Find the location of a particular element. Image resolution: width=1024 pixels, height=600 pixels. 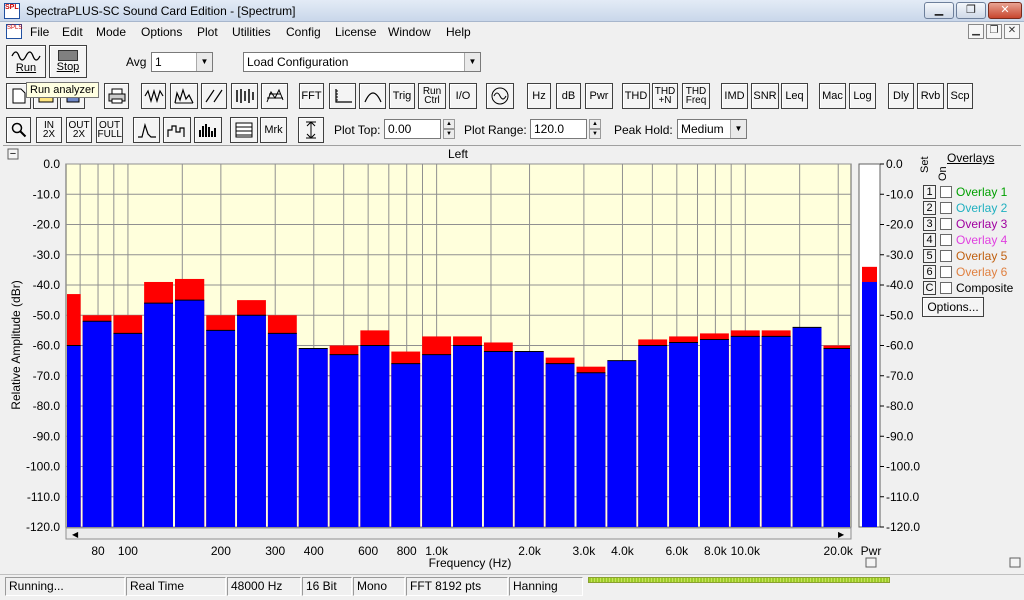

signal-generator-icon is located at coordinates (500, 96).